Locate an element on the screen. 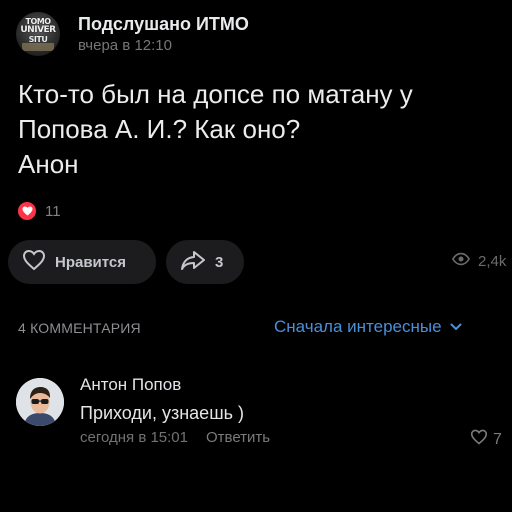 The image size is (512, 512). comments-count: 4 КОММЕНТАРИЯ is located at coordinates (79, 328).